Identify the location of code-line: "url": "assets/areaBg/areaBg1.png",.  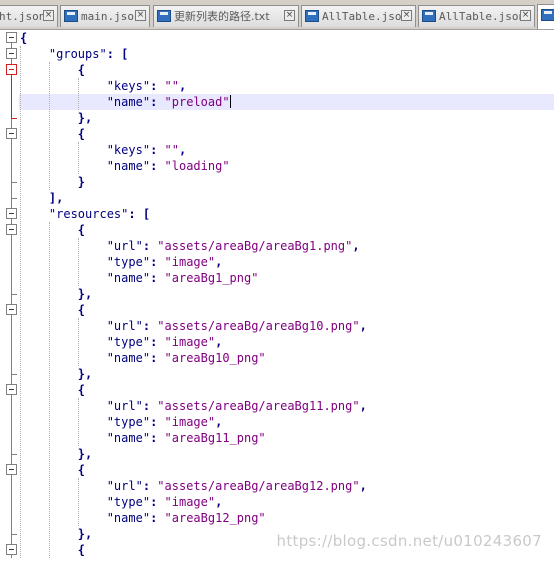
(190, 246).